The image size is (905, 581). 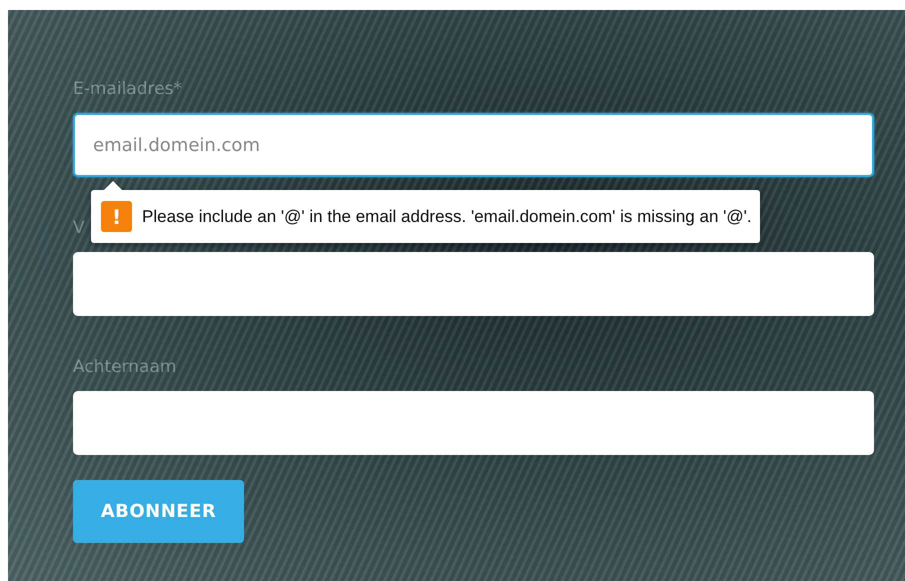 I want to click on field-label: E-mailadres*, so click(x=127, y=89).